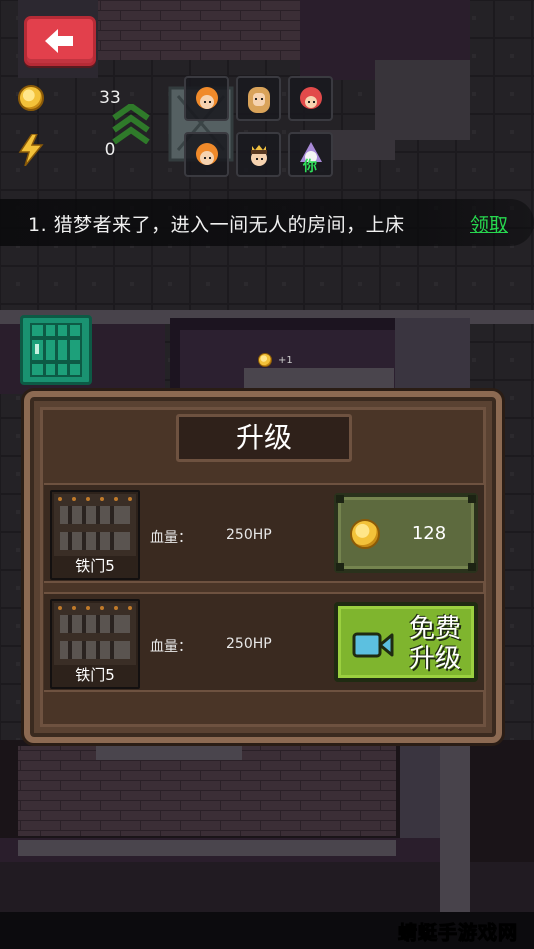 The image size is (534, 949). I want to click on back-arrow-icon, so click(59, 41).